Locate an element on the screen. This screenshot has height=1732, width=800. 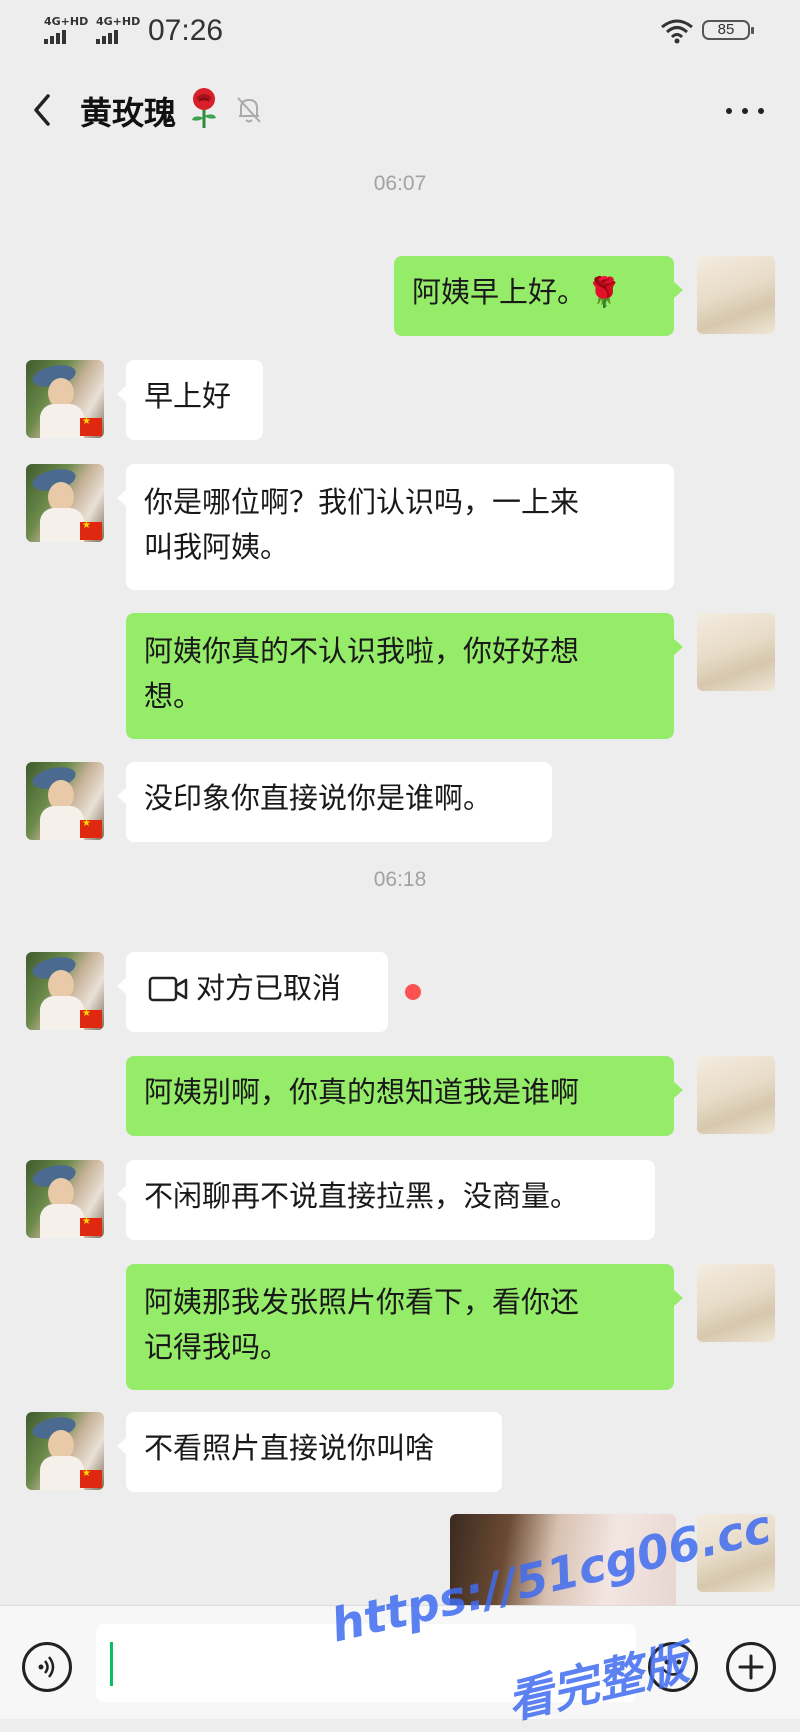
plus-icon is located at coordinates (751, 1667).